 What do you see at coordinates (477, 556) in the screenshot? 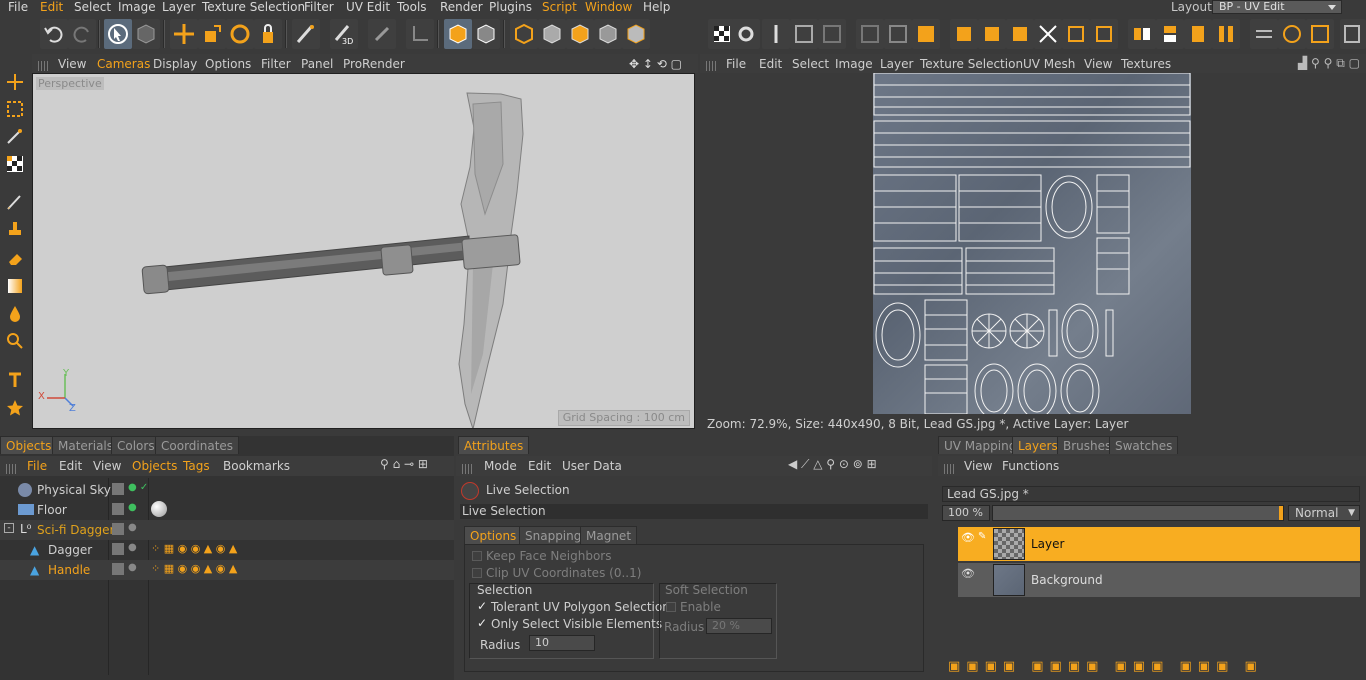
I see `keep-face-neighbors-checkbox` at bounding box center [477, 556].